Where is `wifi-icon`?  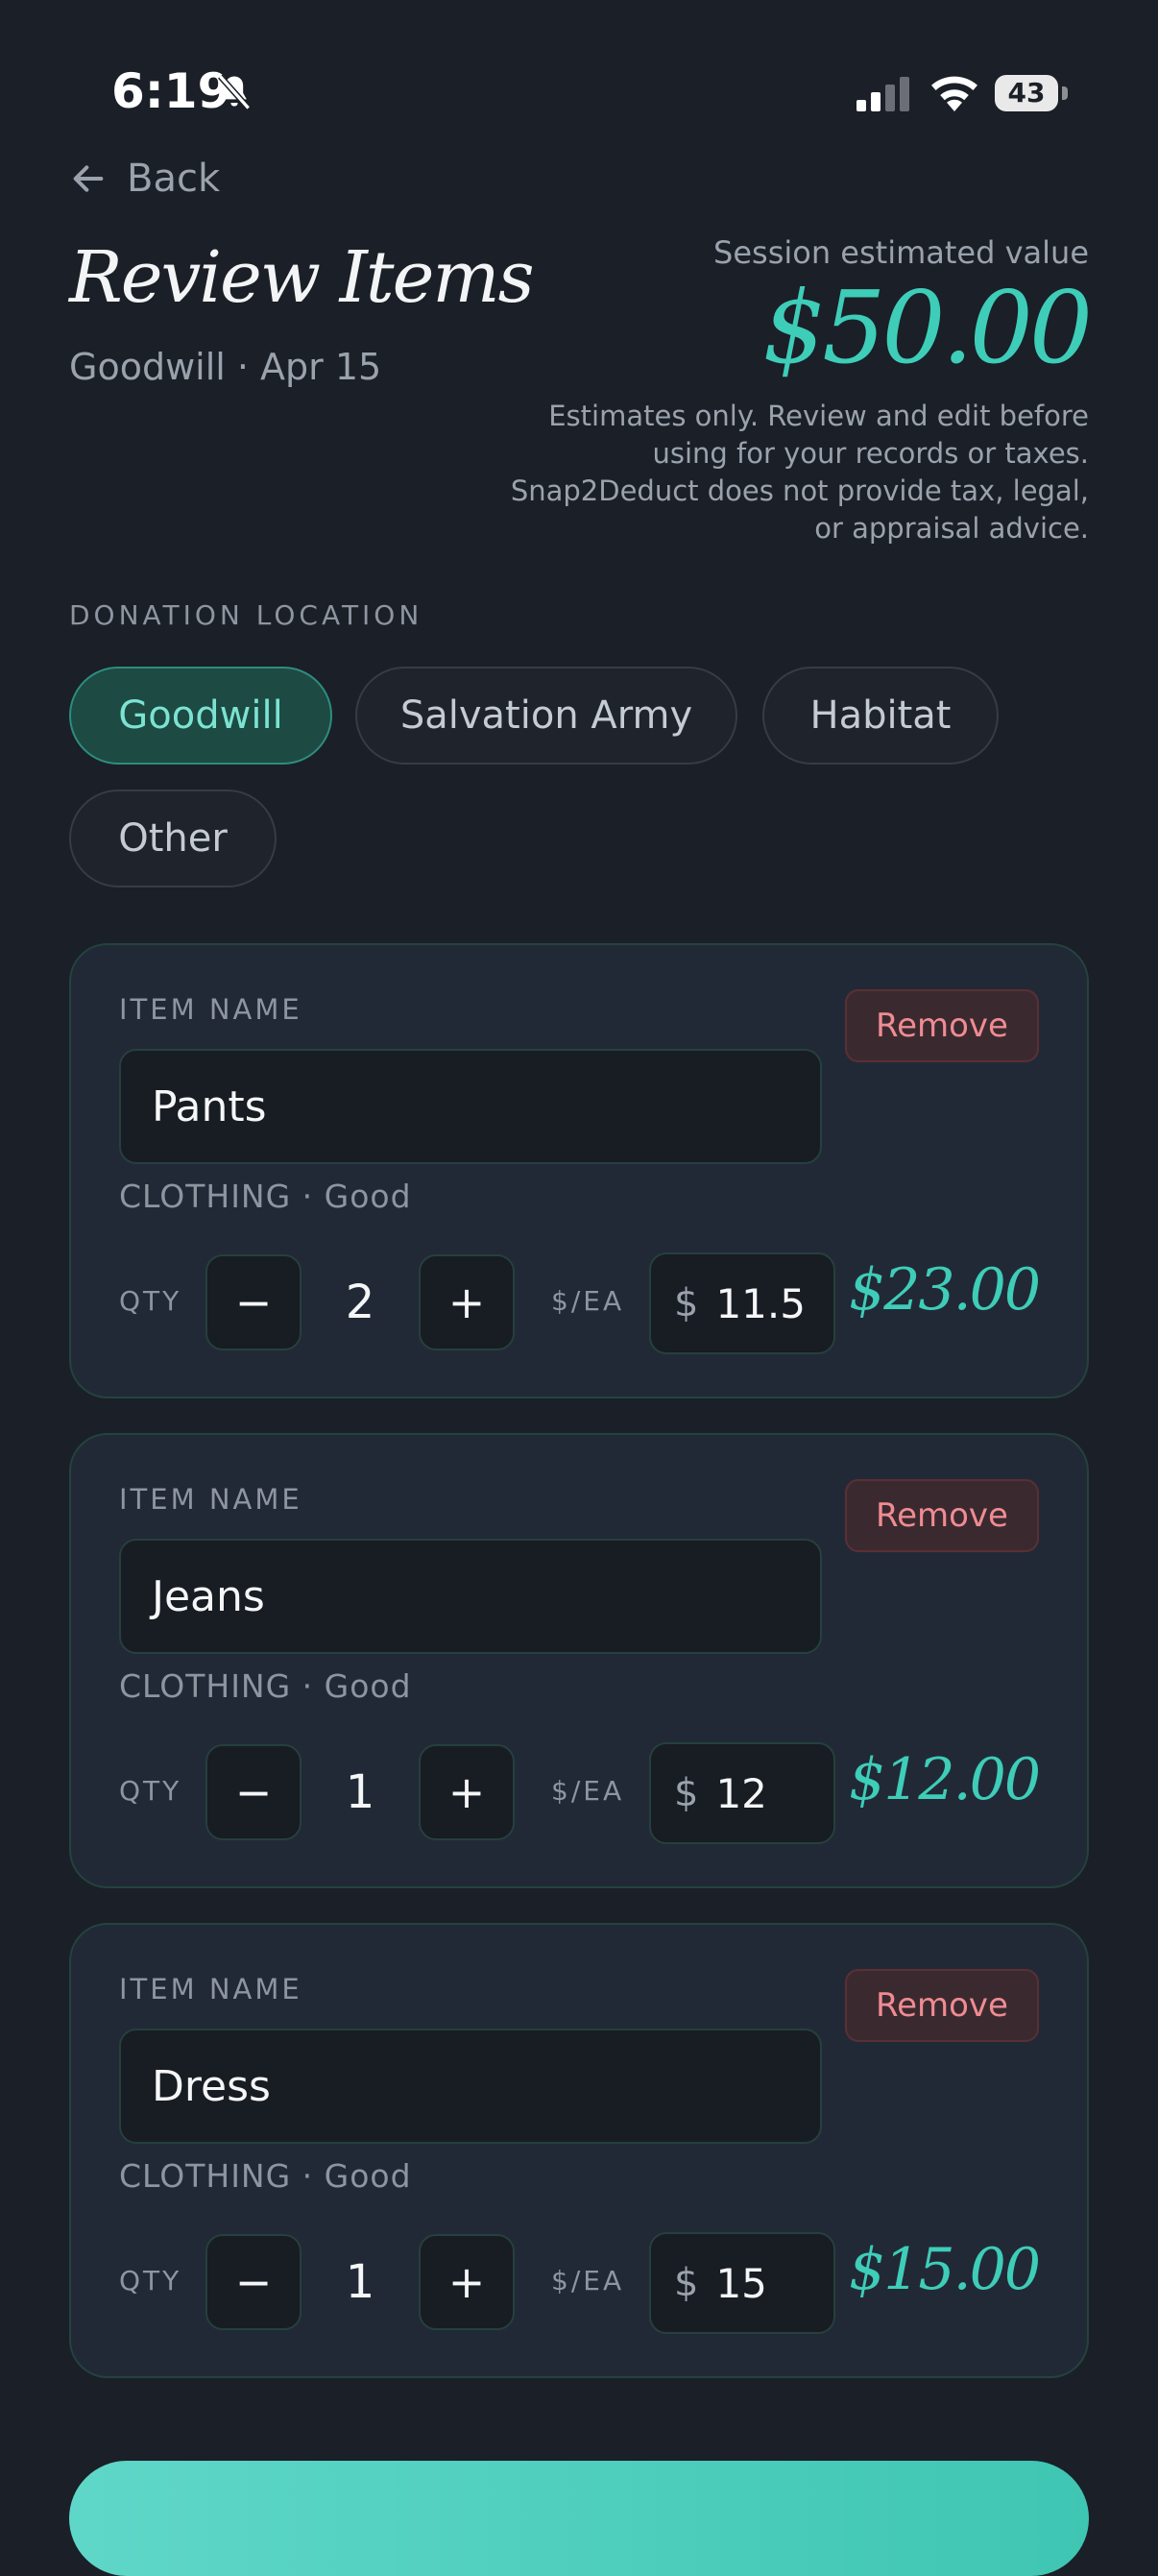
wifi-icon is located at coordinates (954, 93).